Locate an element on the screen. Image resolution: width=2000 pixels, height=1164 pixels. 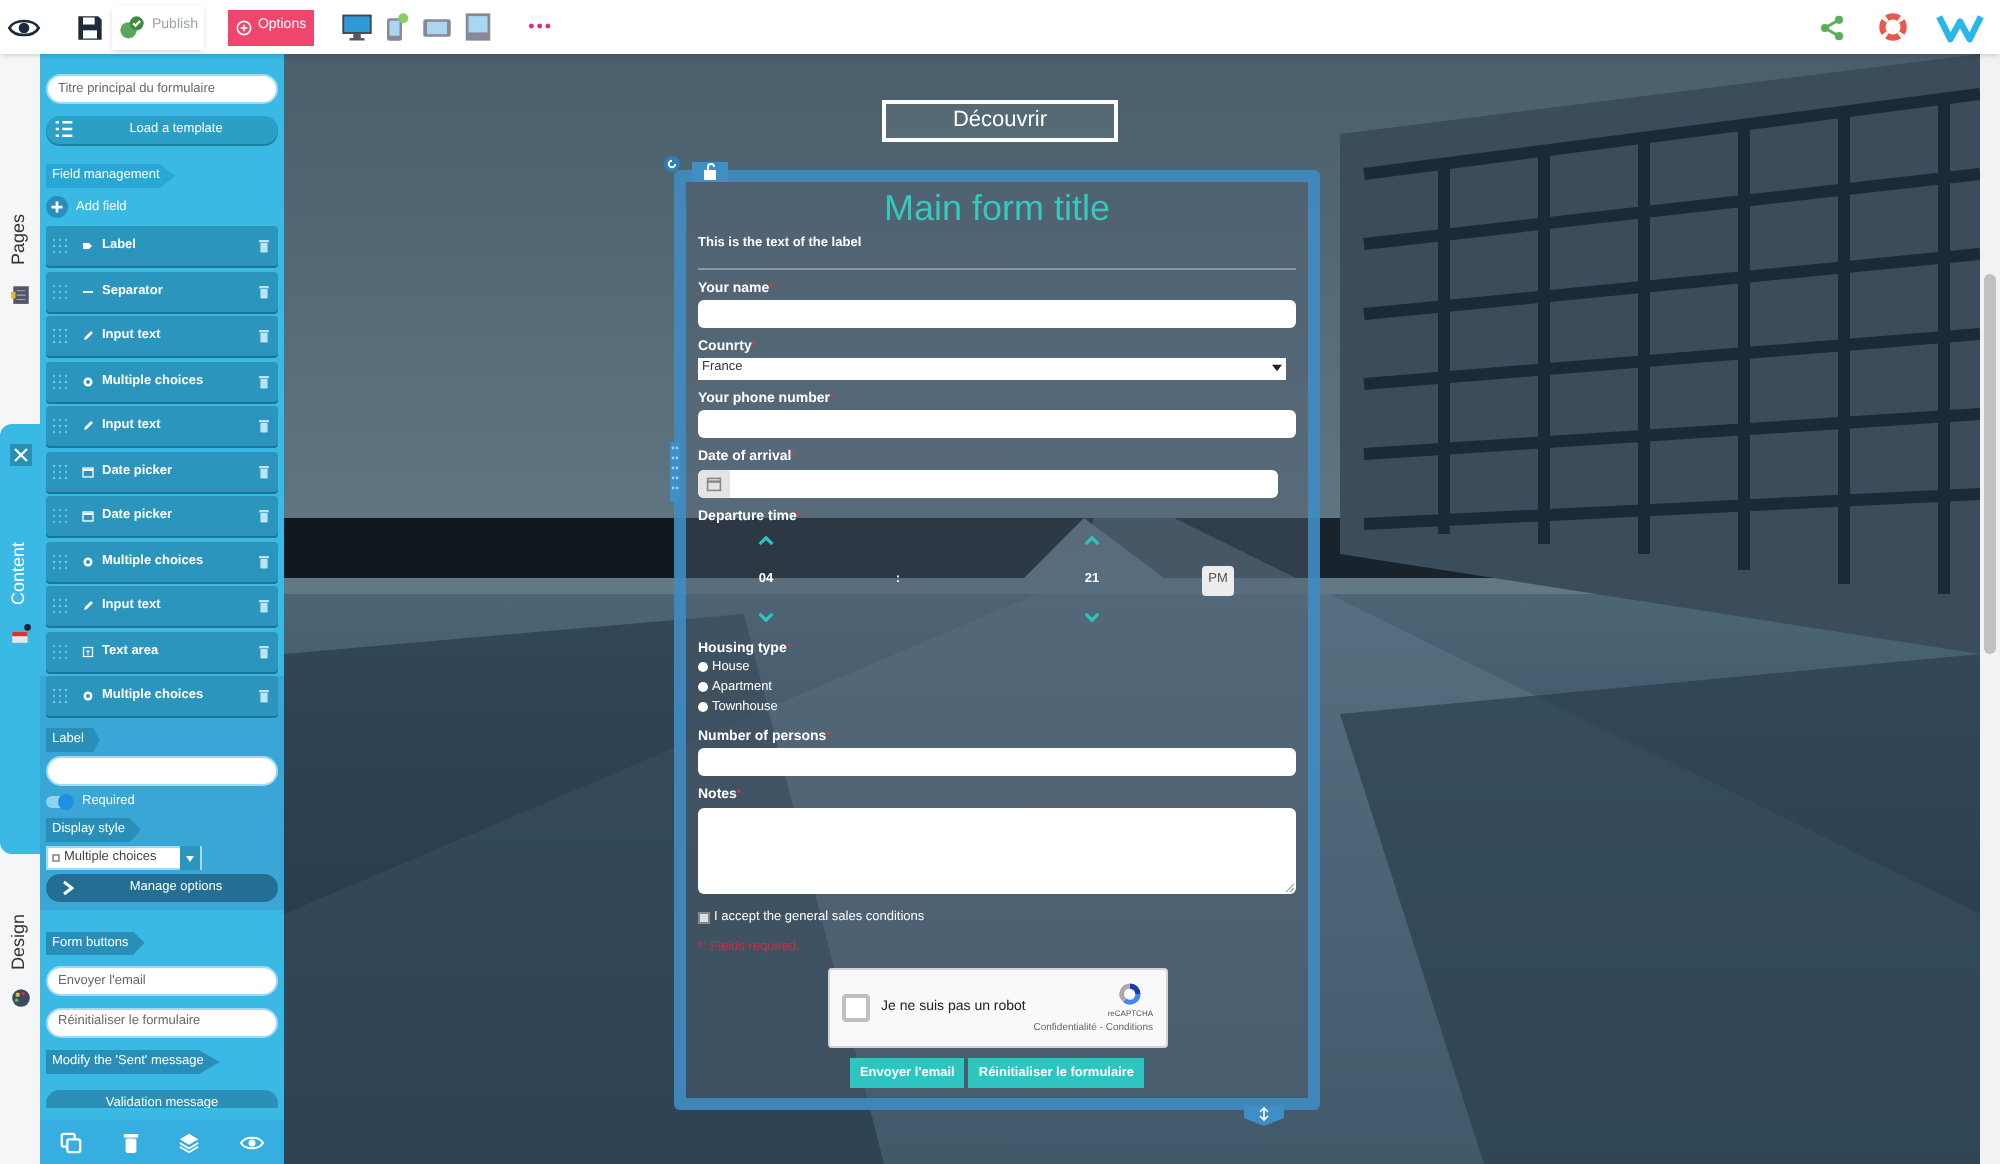
square-icon is located at coordinates (56, 858).